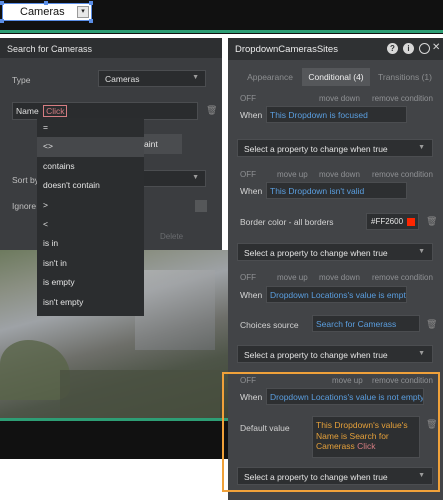 The width and height of the screenshot is (443, 500). What do you see at coordinates (173, 178) in the screenshot?
I see `sort-by-select: ▼` at bounding box center [173, 178].